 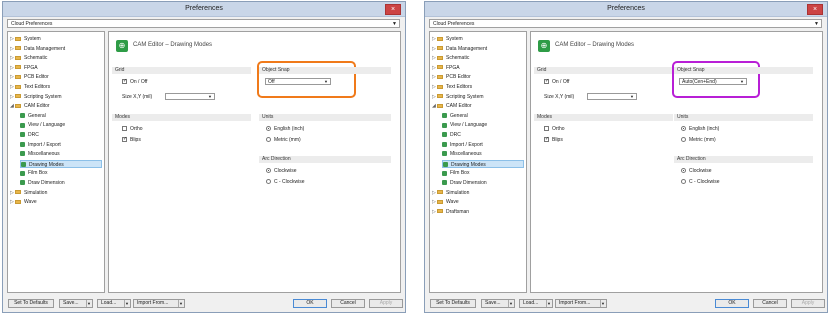 I want to click on cclockwise-label: C - Clockwise, so click(x=704, y=182).